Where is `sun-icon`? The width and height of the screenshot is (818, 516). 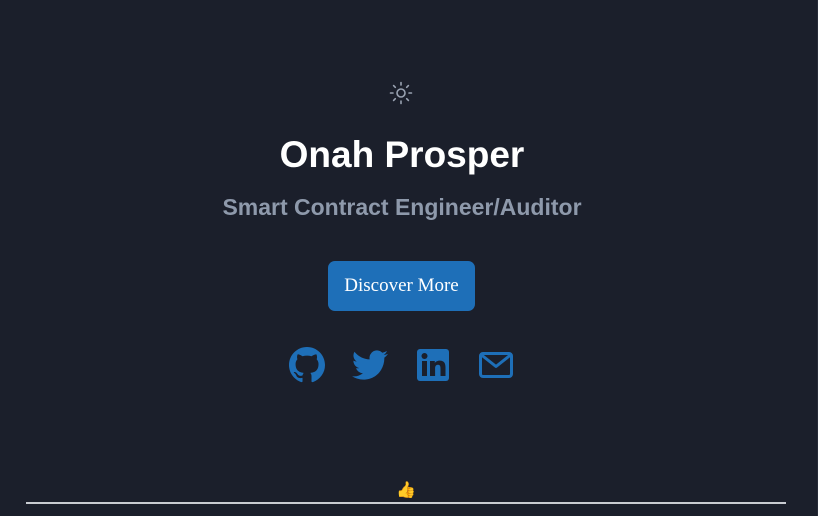
sun-icon is located at coordinates (401, 93).